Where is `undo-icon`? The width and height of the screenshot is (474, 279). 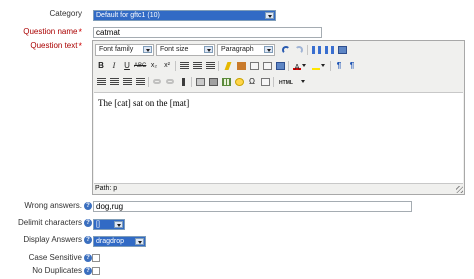
undo-icon is located at coordinates (286, 49).